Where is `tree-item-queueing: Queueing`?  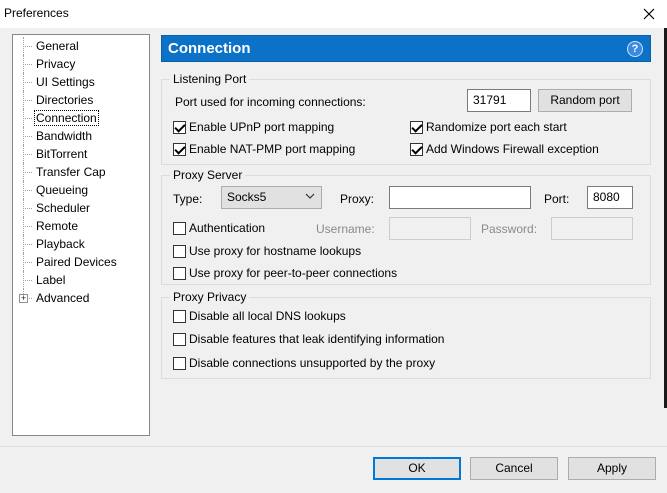 tree-item-queueing: Queueing is located at coordinates (81, 190).